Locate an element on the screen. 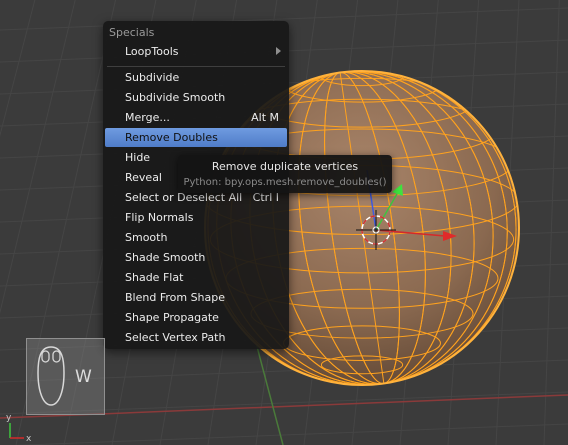 The height and width of the screenshot is (445, 568). menu-item-shape-propagate: Shape Propagate is located at coordinates (196, 317).